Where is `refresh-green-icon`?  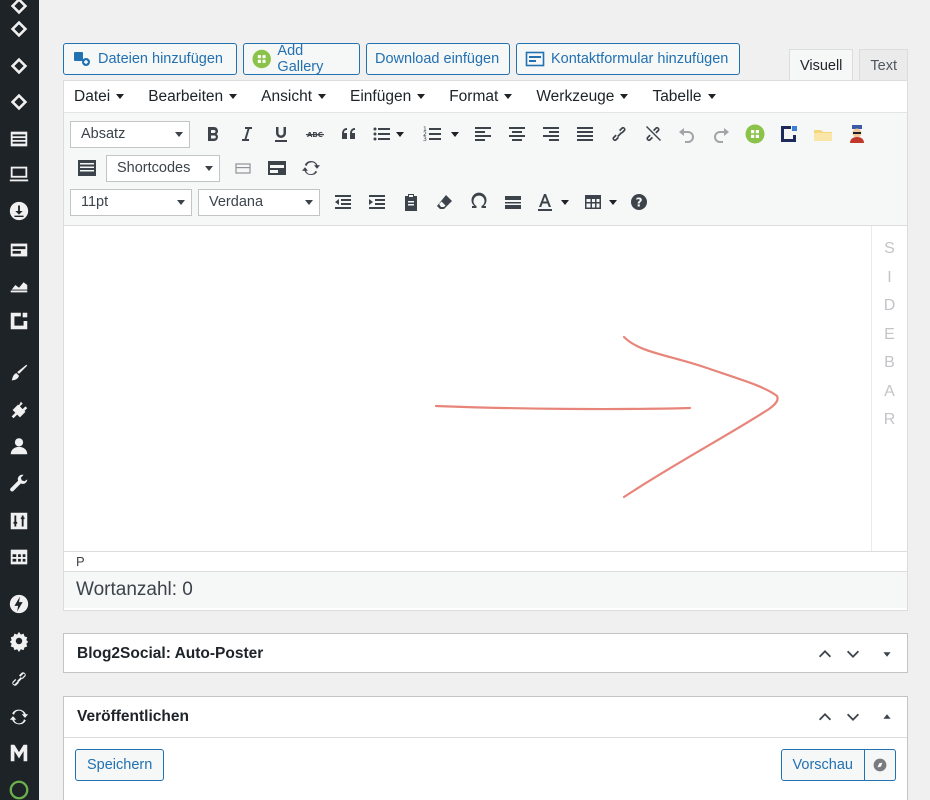 refresh-green-icon is located at coordinates (19, 789).